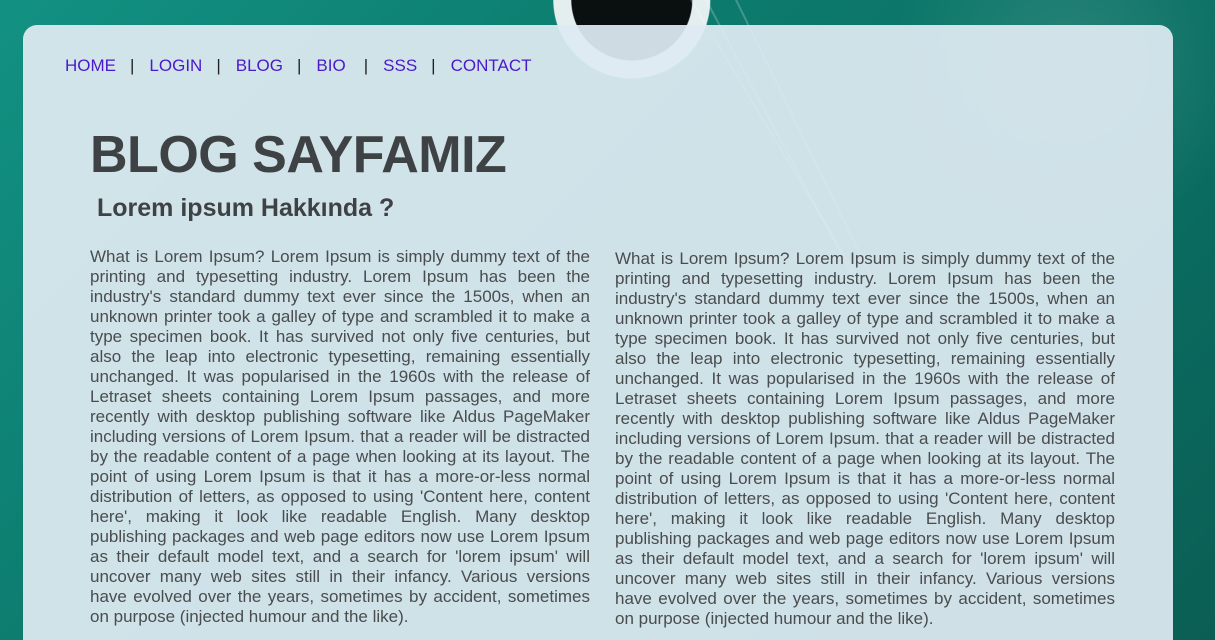  I want to click on nav-link-contact: CONTACT, so click(491, 66).